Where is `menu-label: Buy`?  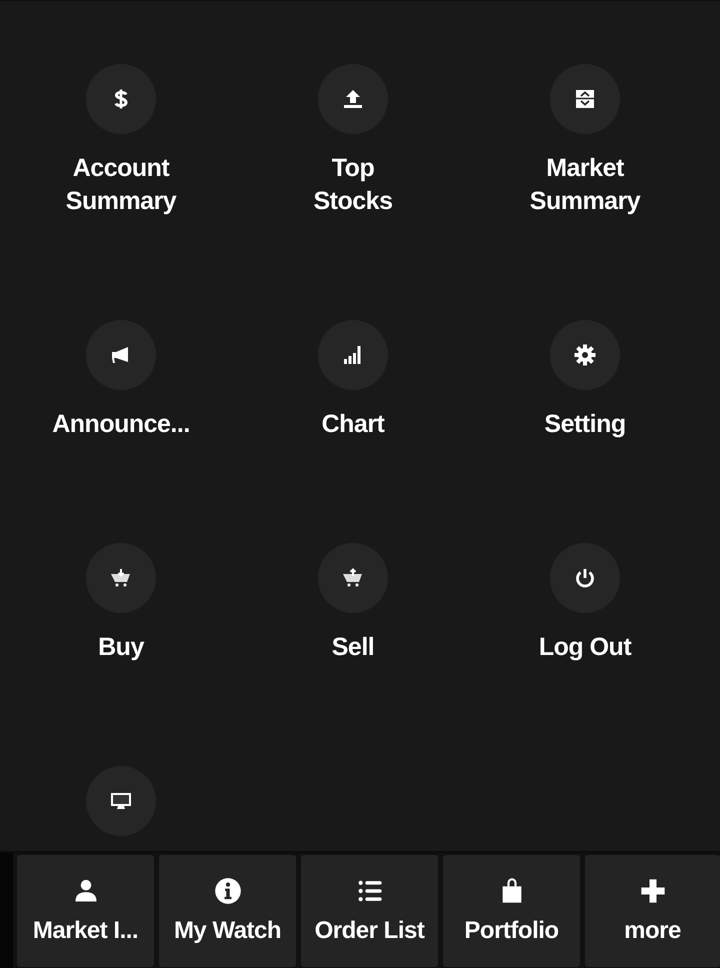
menu-label: Buy is located at coordinates (121, 647).